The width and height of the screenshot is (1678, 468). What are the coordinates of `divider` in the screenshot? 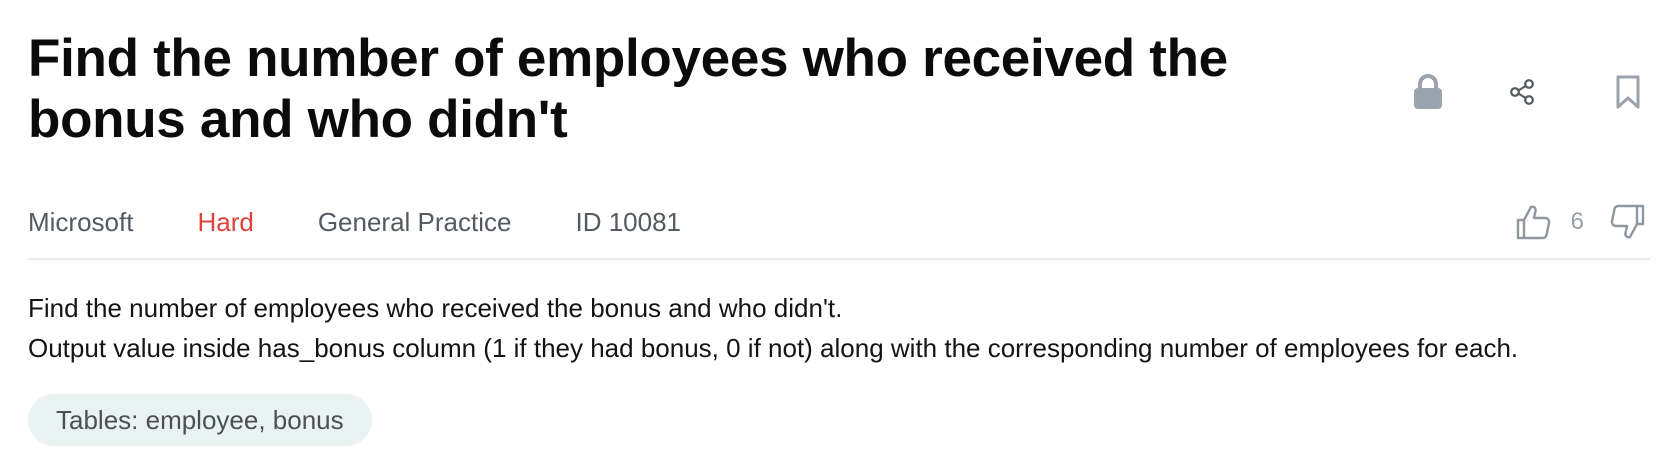 It's located at (839, 259).